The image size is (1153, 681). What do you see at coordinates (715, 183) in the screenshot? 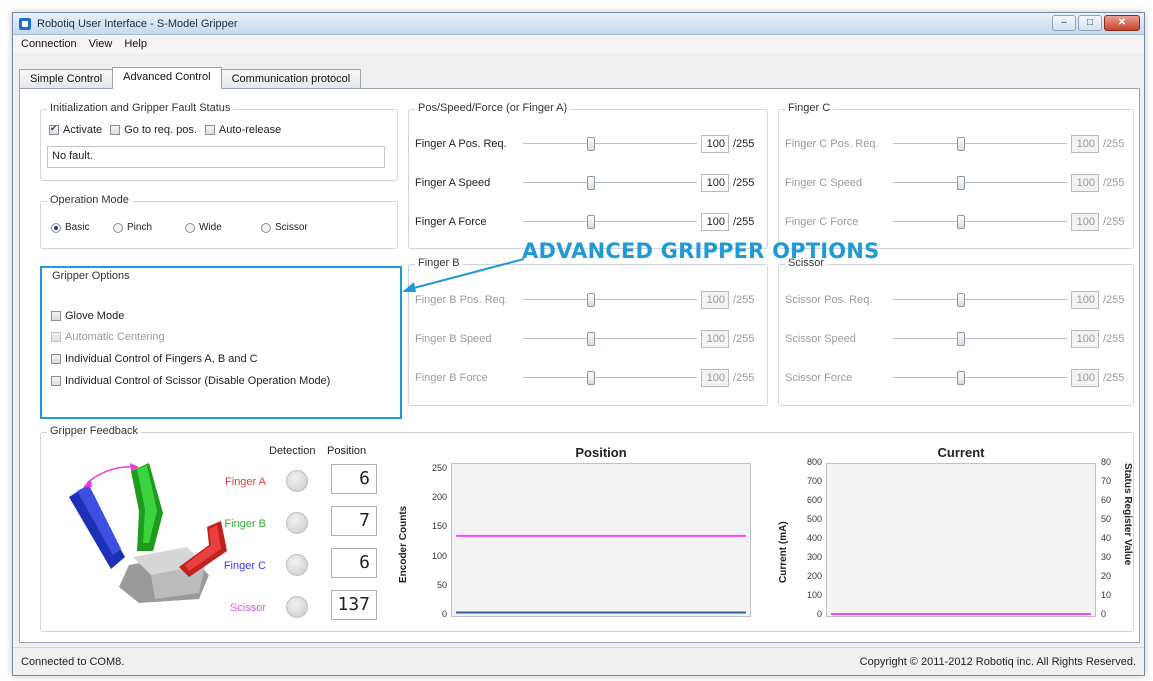
I see `finger-a-speed-input: 100` at bounding box center [715, 183].